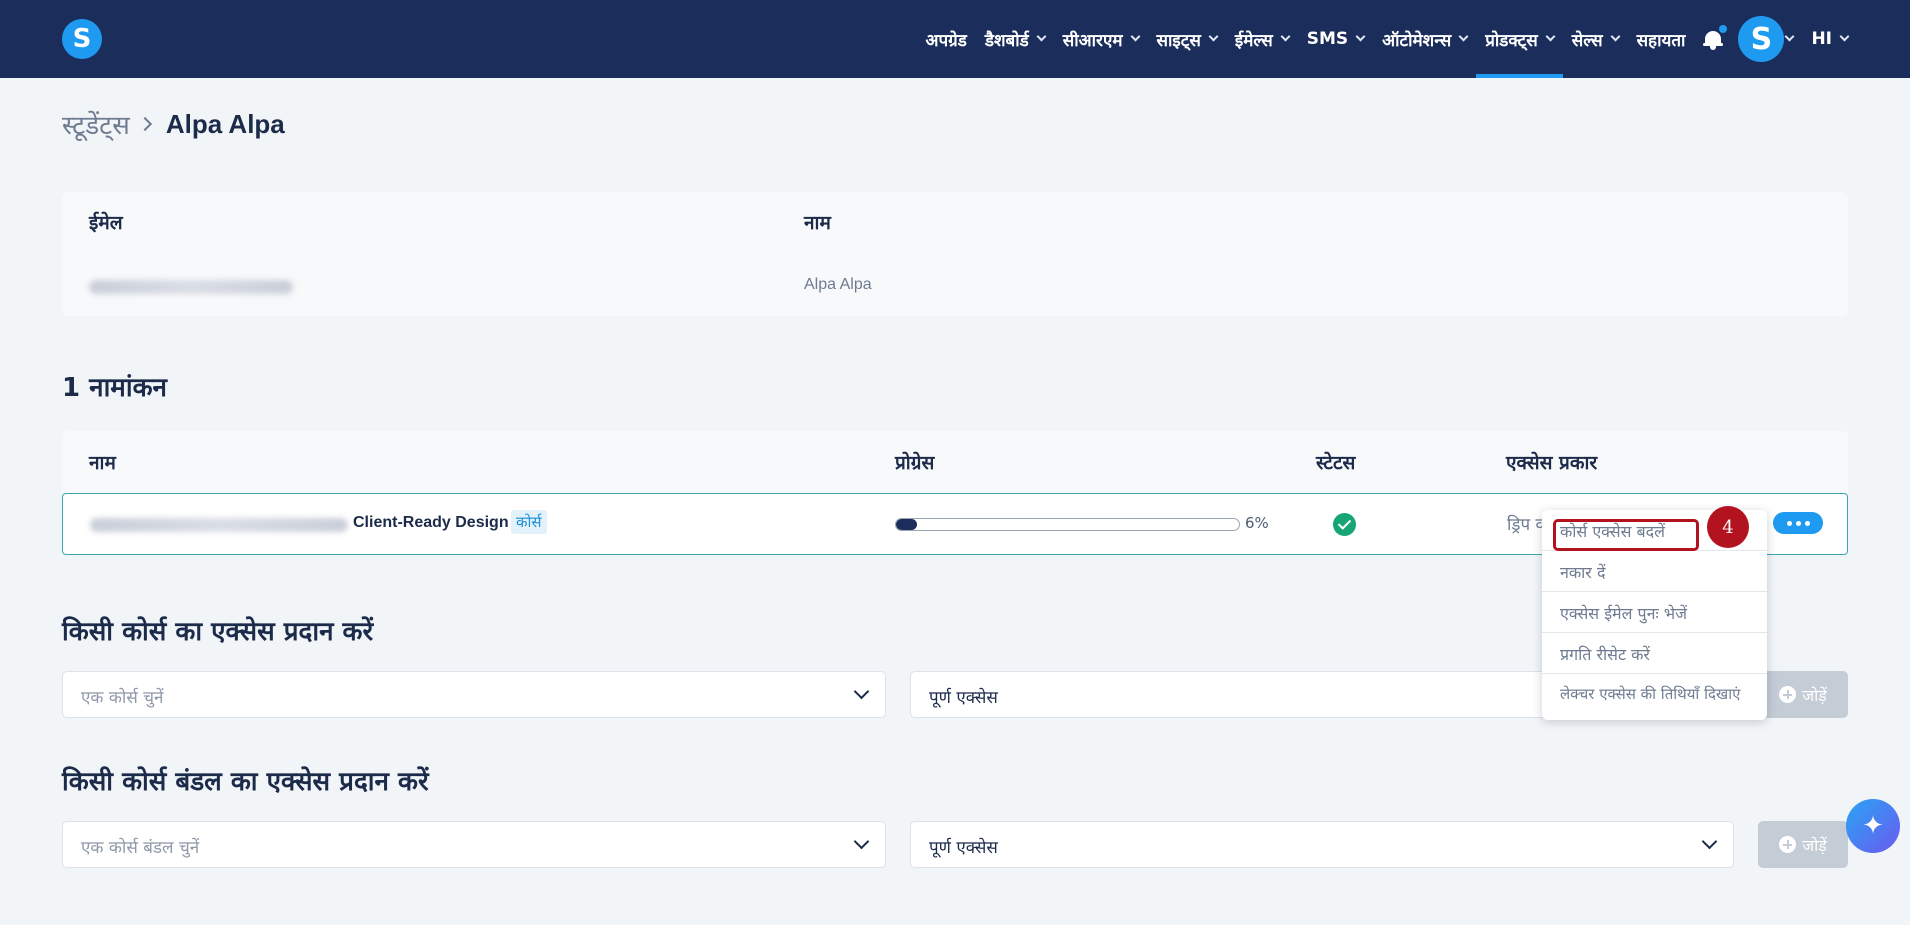 The width and height of the screenshot is (1910, 925). I want to click on nav-item-emails: ईमेल्स, so click(1262, 39).